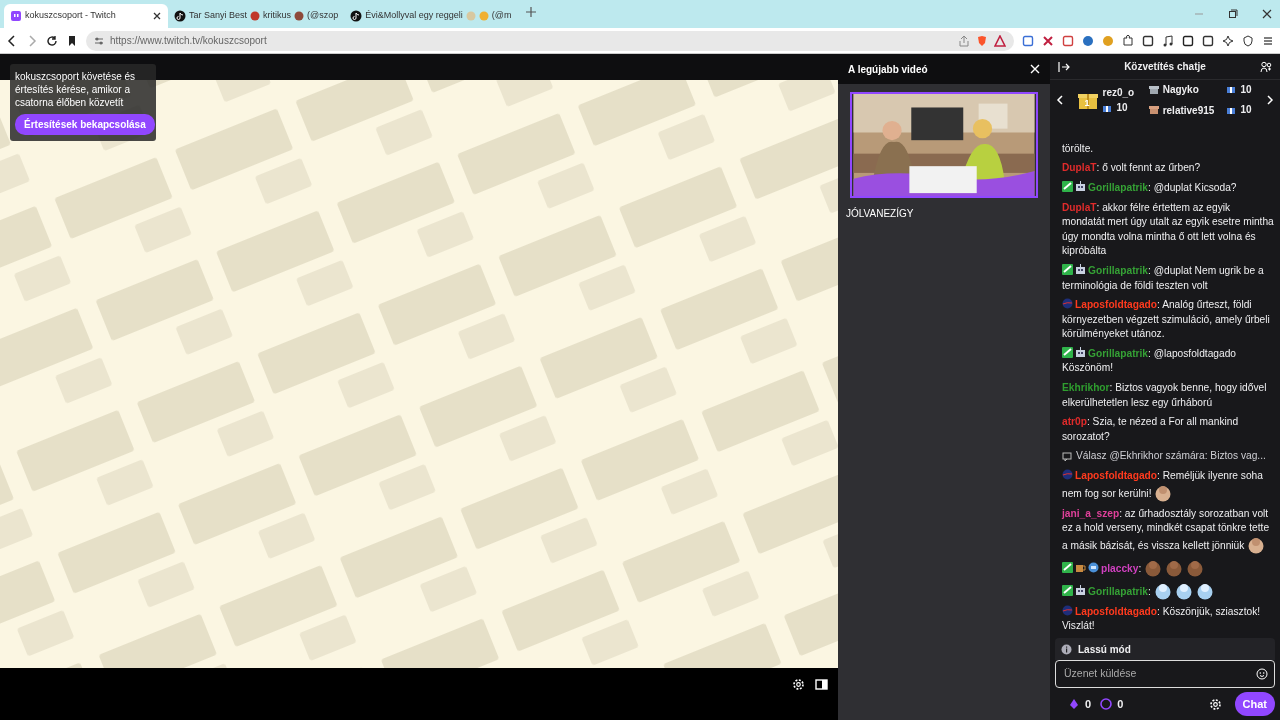 The image size is (1280, 720). What do you see at coordinates (1165, 395) in the screenshot?
I see `chat-message: Ekhrikhor: Biztos vagyok benne, hogy idővel elkerülhetetlen lesz egy űrháború` at bounding box center [1165, 395].